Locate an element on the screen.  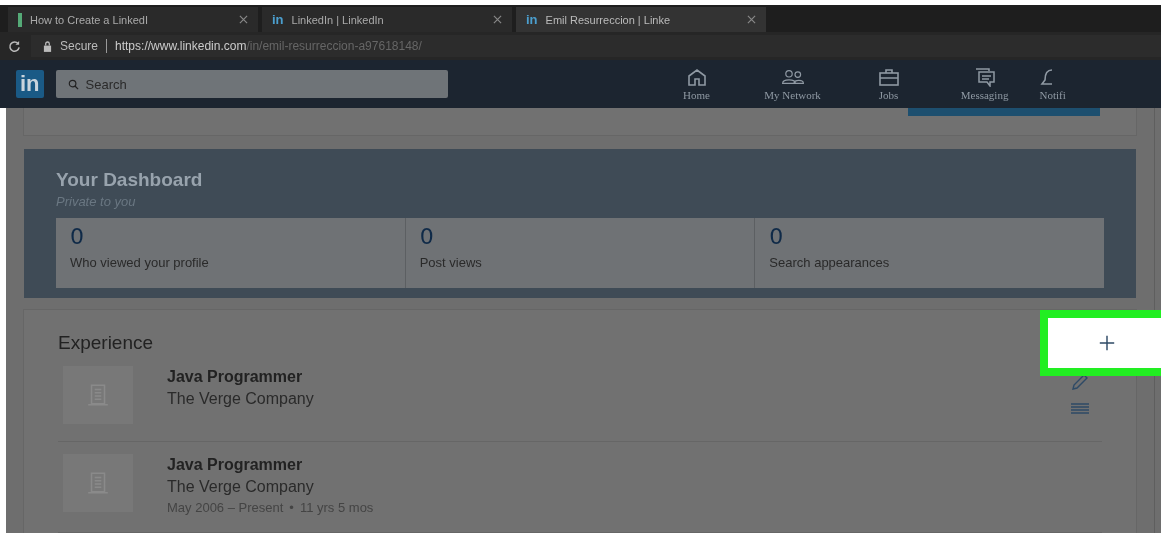
secure-label: Secure is located at coordinates (79, 46).